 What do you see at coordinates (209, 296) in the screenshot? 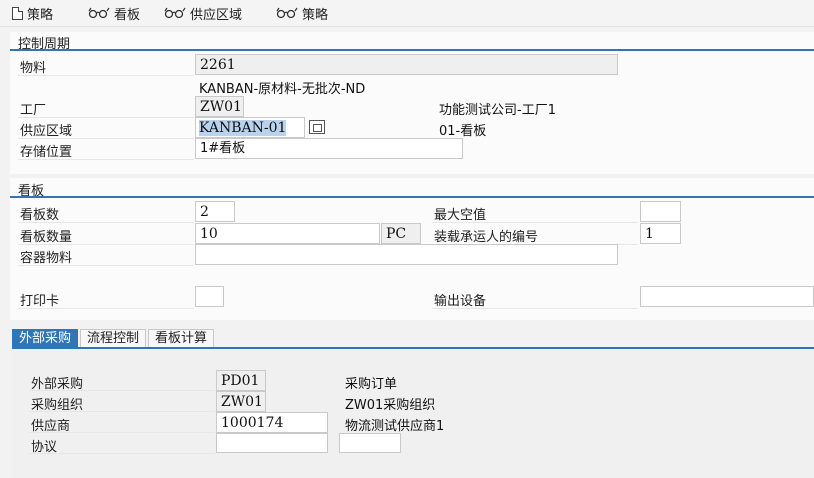
I see `print-card-field` at bounding box center [209, 296].